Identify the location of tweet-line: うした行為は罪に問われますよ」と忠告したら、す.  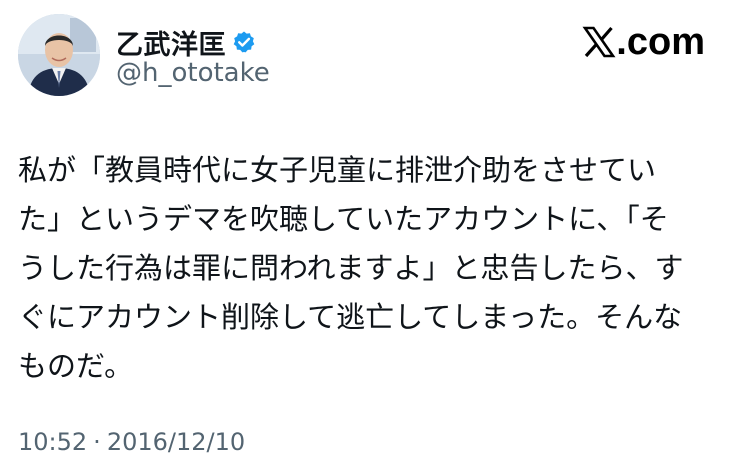
(351, 268).